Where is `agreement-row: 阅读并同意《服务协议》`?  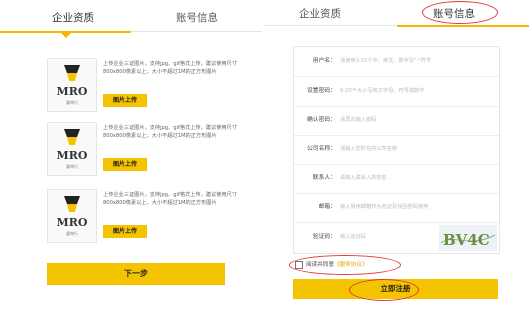 agreement-row: 阅读并同意《服务协议》 is located at coordinates (396, 265).